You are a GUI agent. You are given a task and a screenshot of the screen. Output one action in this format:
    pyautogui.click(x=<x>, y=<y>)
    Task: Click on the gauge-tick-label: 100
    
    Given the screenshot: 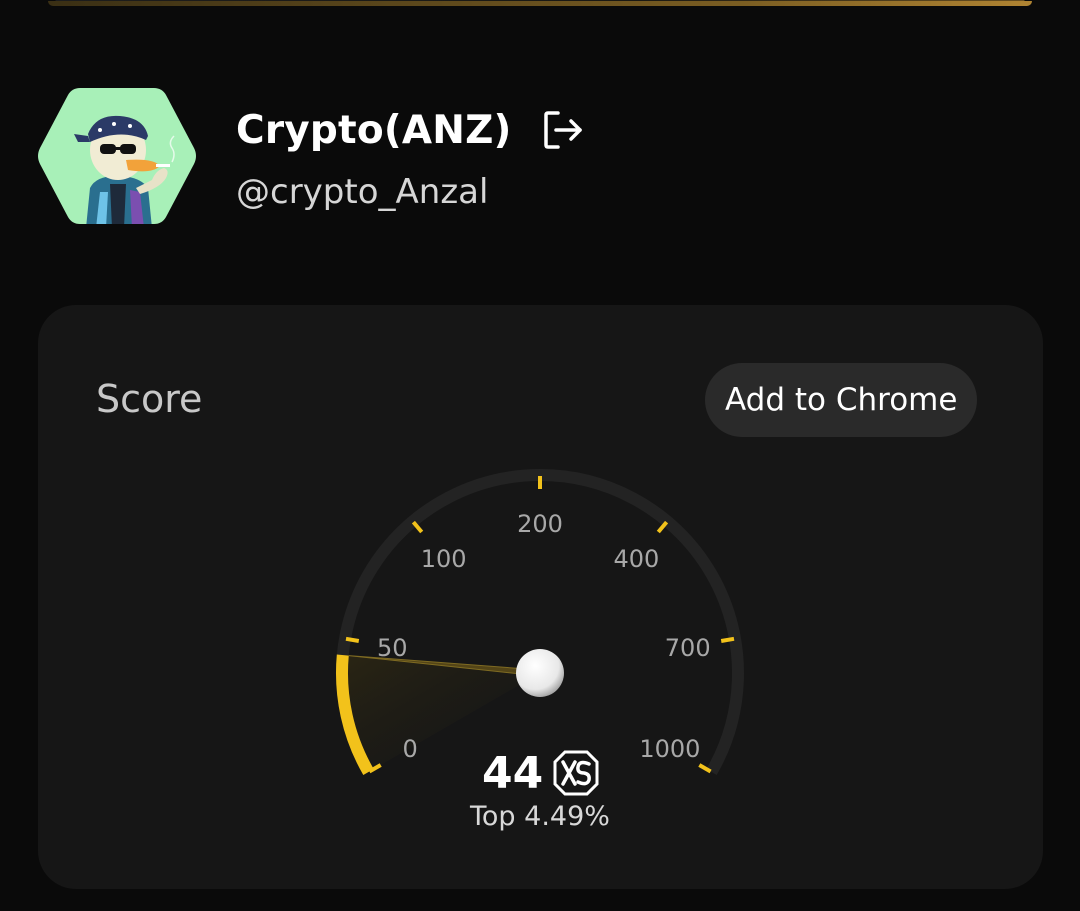 What is the action you would take?
    pyautogui.click(x=444, y=559)
    